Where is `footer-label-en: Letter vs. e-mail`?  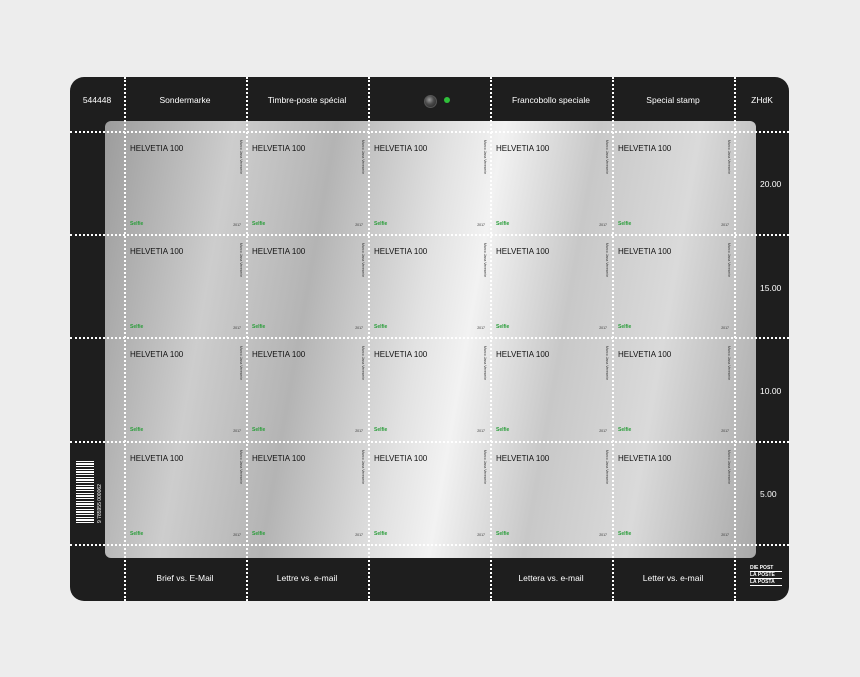 footer-label-en: Letter vs. e-mail is located at coordinates (673, 578).